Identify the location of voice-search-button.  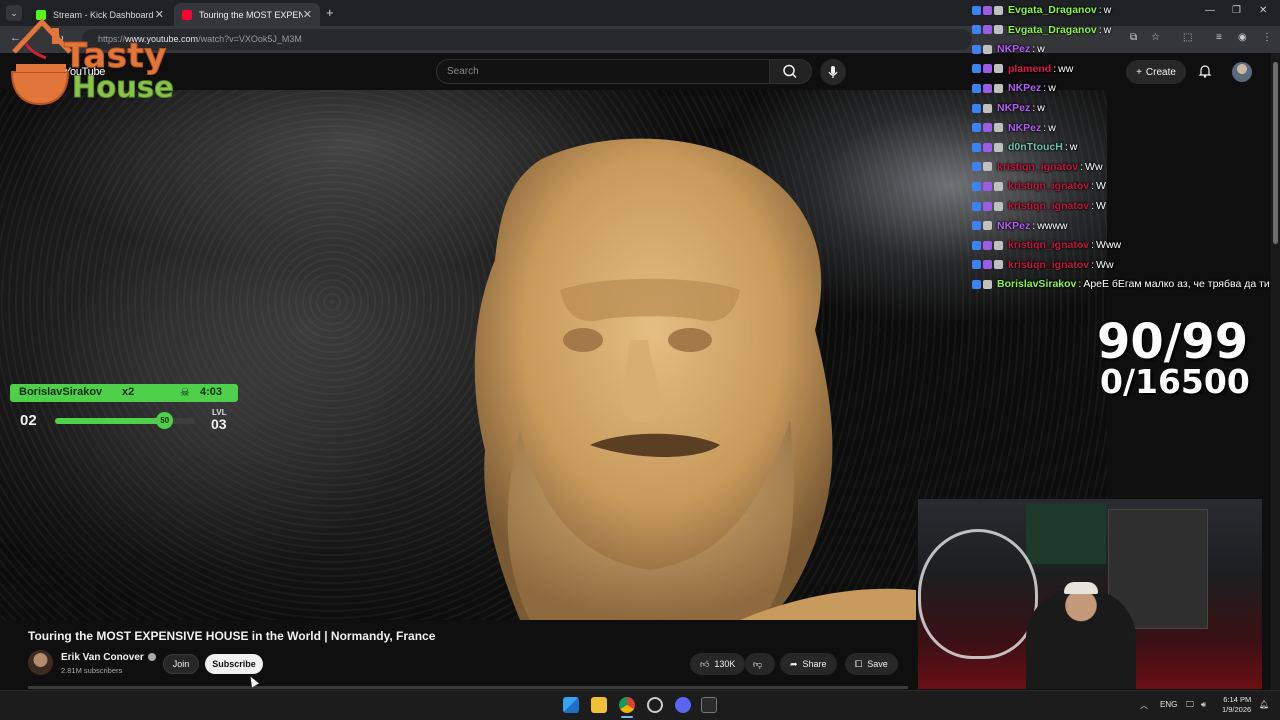
(833, 72).